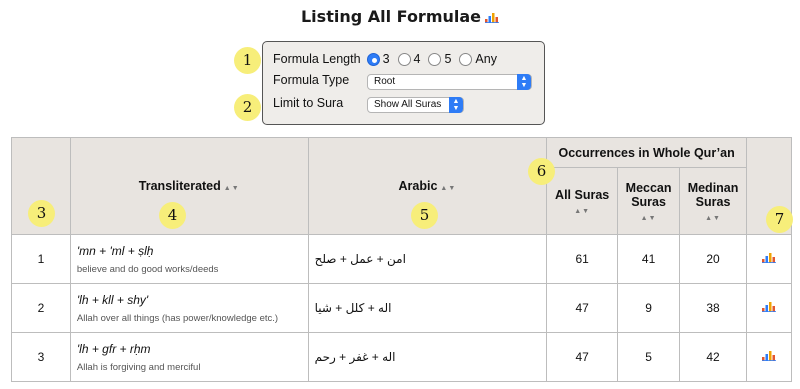 The height and width of the screenshot is (389, 800). I want to click on length-option-5: 5, so click(439, 59).